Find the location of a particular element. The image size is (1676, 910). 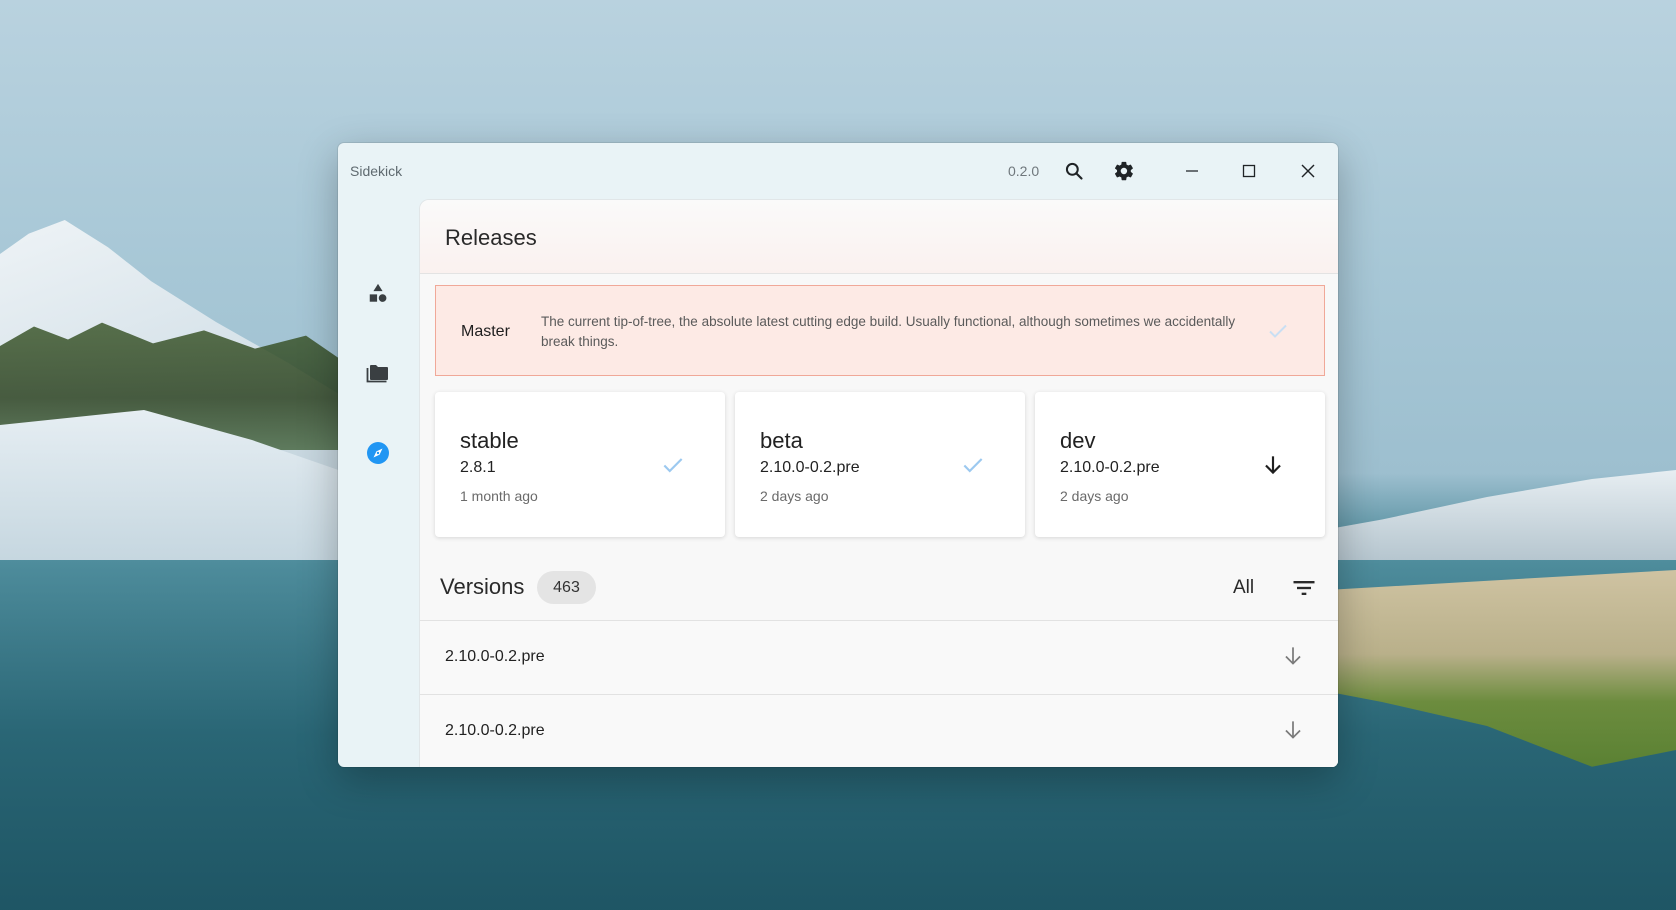

maximize-icon is located at coordinates (1249, 171).